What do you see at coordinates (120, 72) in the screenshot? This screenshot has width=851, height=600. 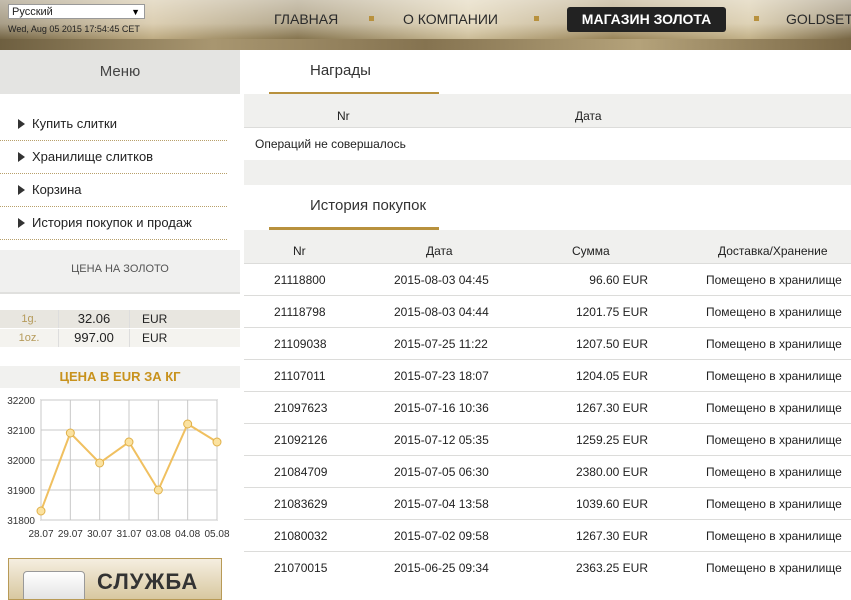 I see `menu-title: Меню` at bounding box center [120, 72].